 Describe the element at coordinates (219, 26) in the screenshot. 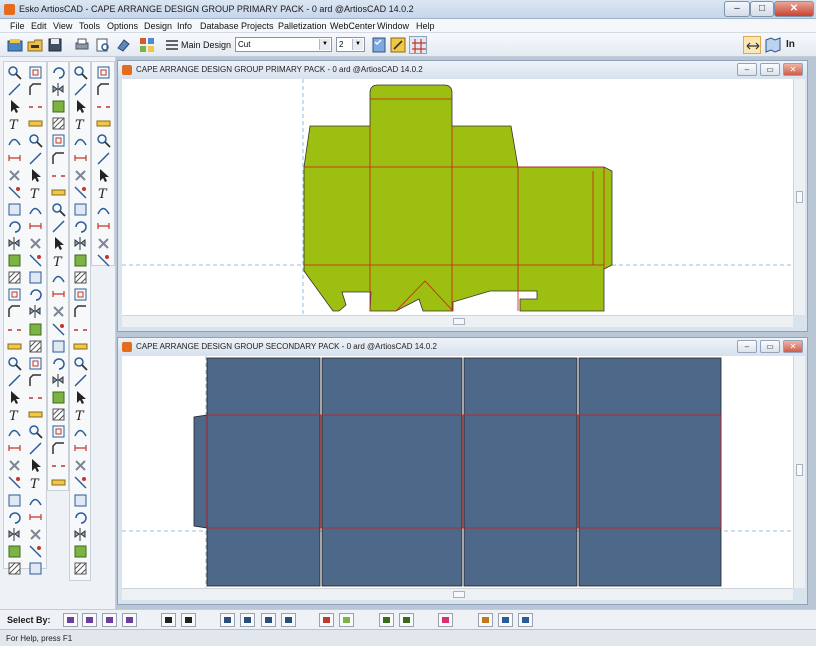

I see `menu-database: Database` at that location.